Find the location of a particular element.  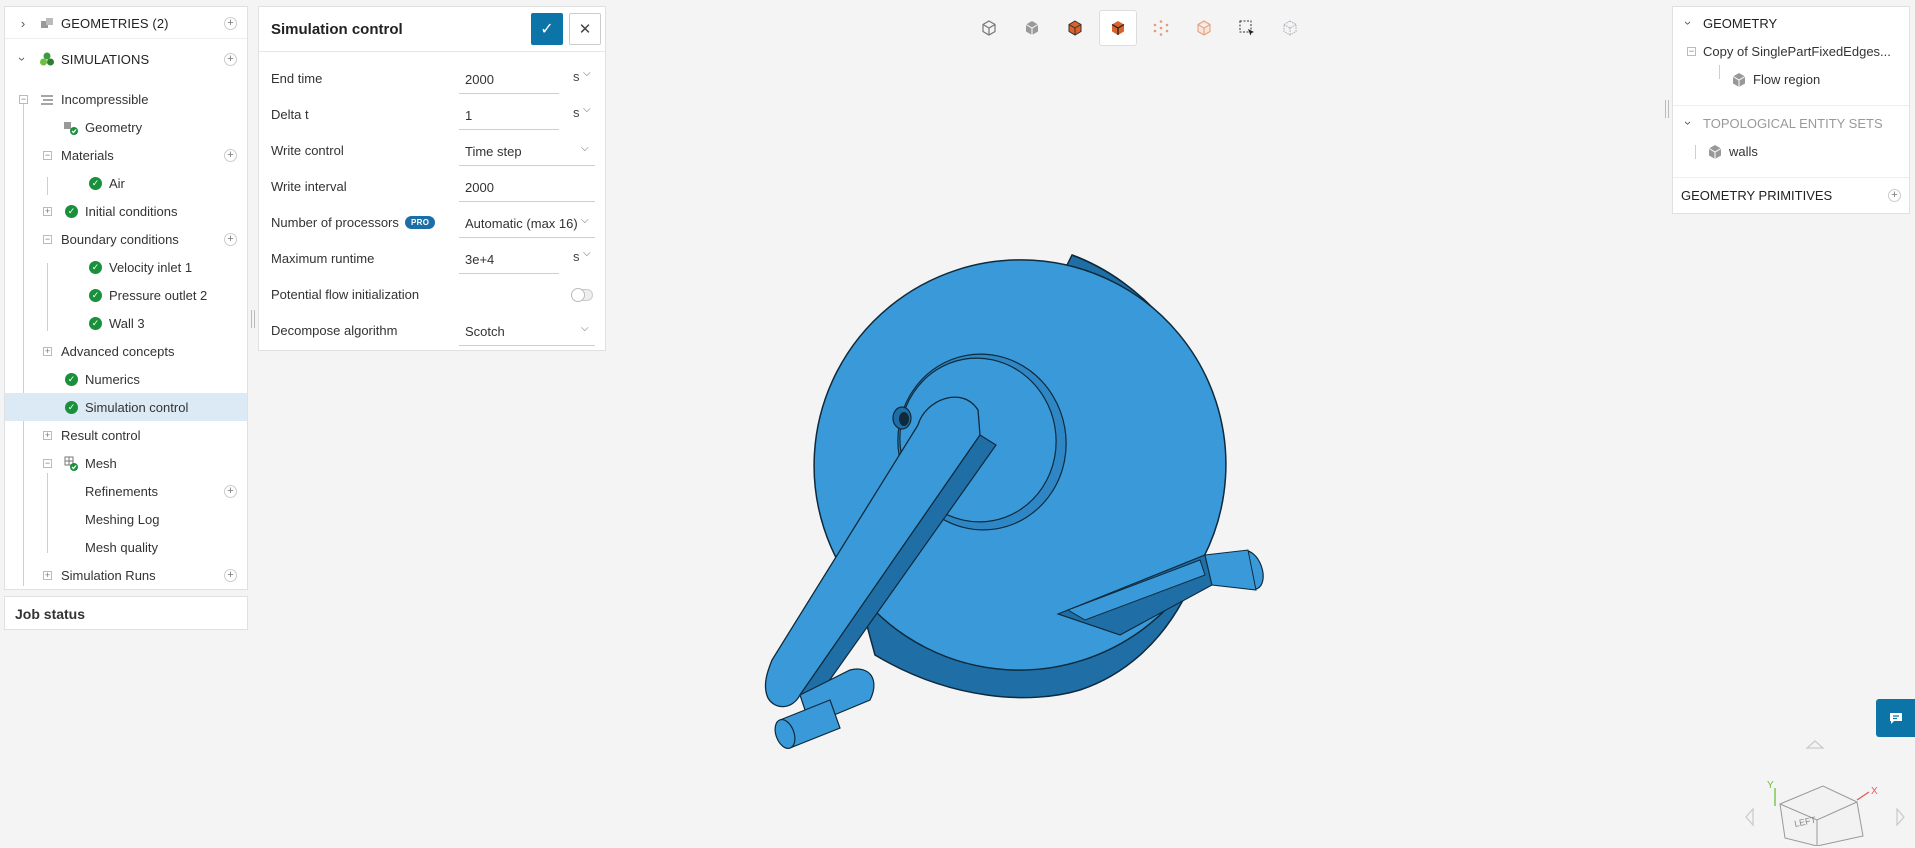

add-primitive-button: + is located at coordinates (1894, 195).